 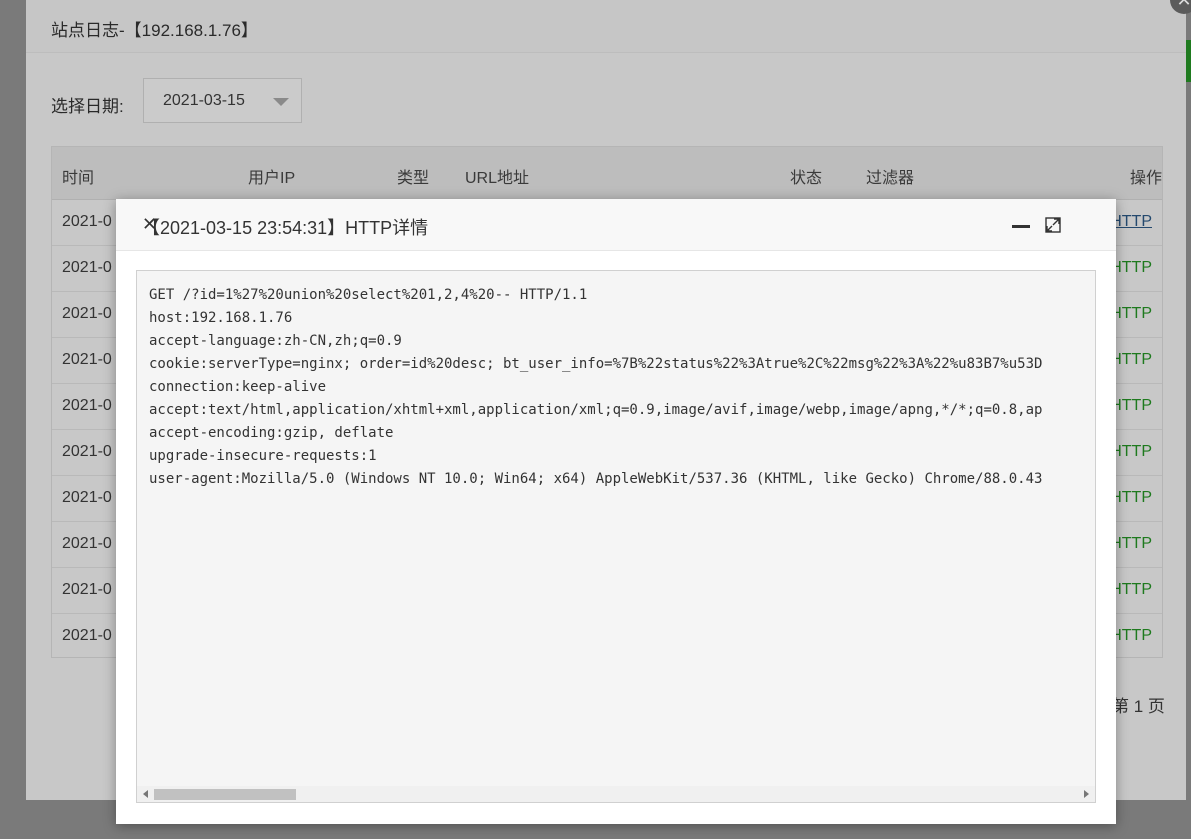 I want to click on date-select-value: 2021-03-15, so click(x=204, y=100).